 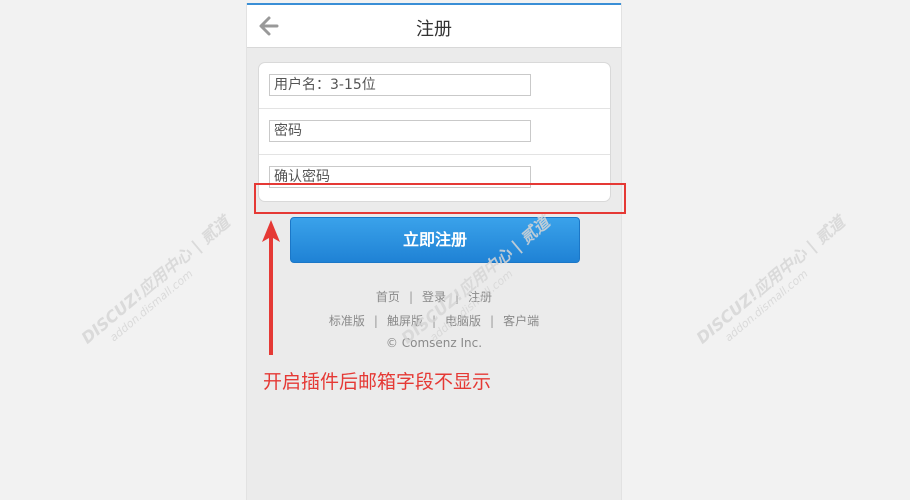 I want to click on footer-link-home: 首页, so click(x=388, y=297).